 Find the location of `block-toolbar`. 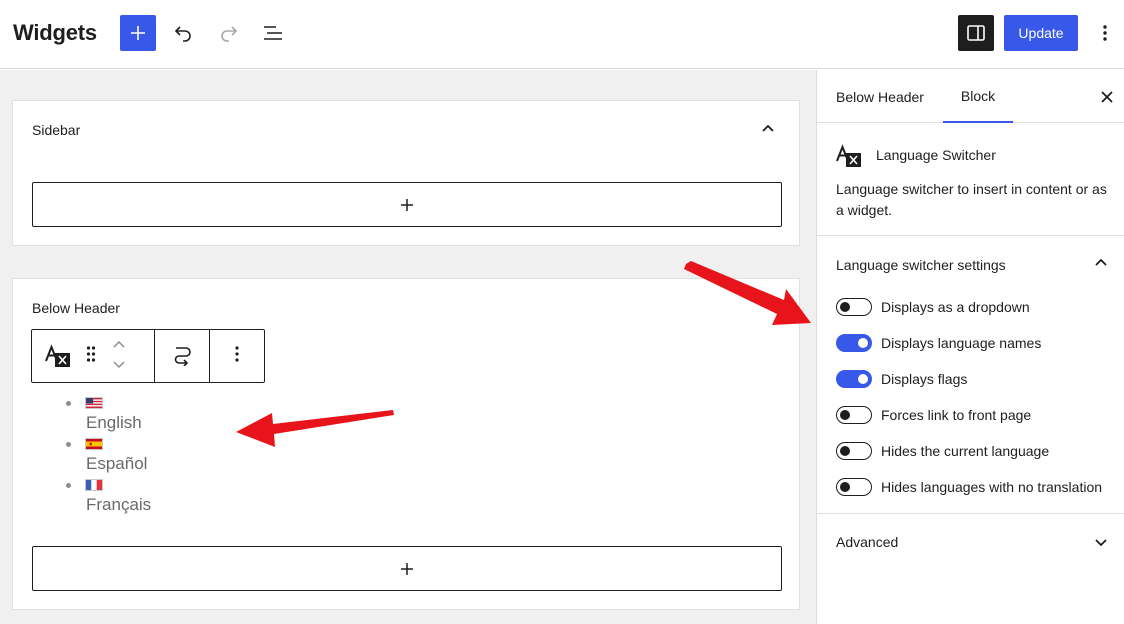

block-toolbar is located at coordinates (148, 356).